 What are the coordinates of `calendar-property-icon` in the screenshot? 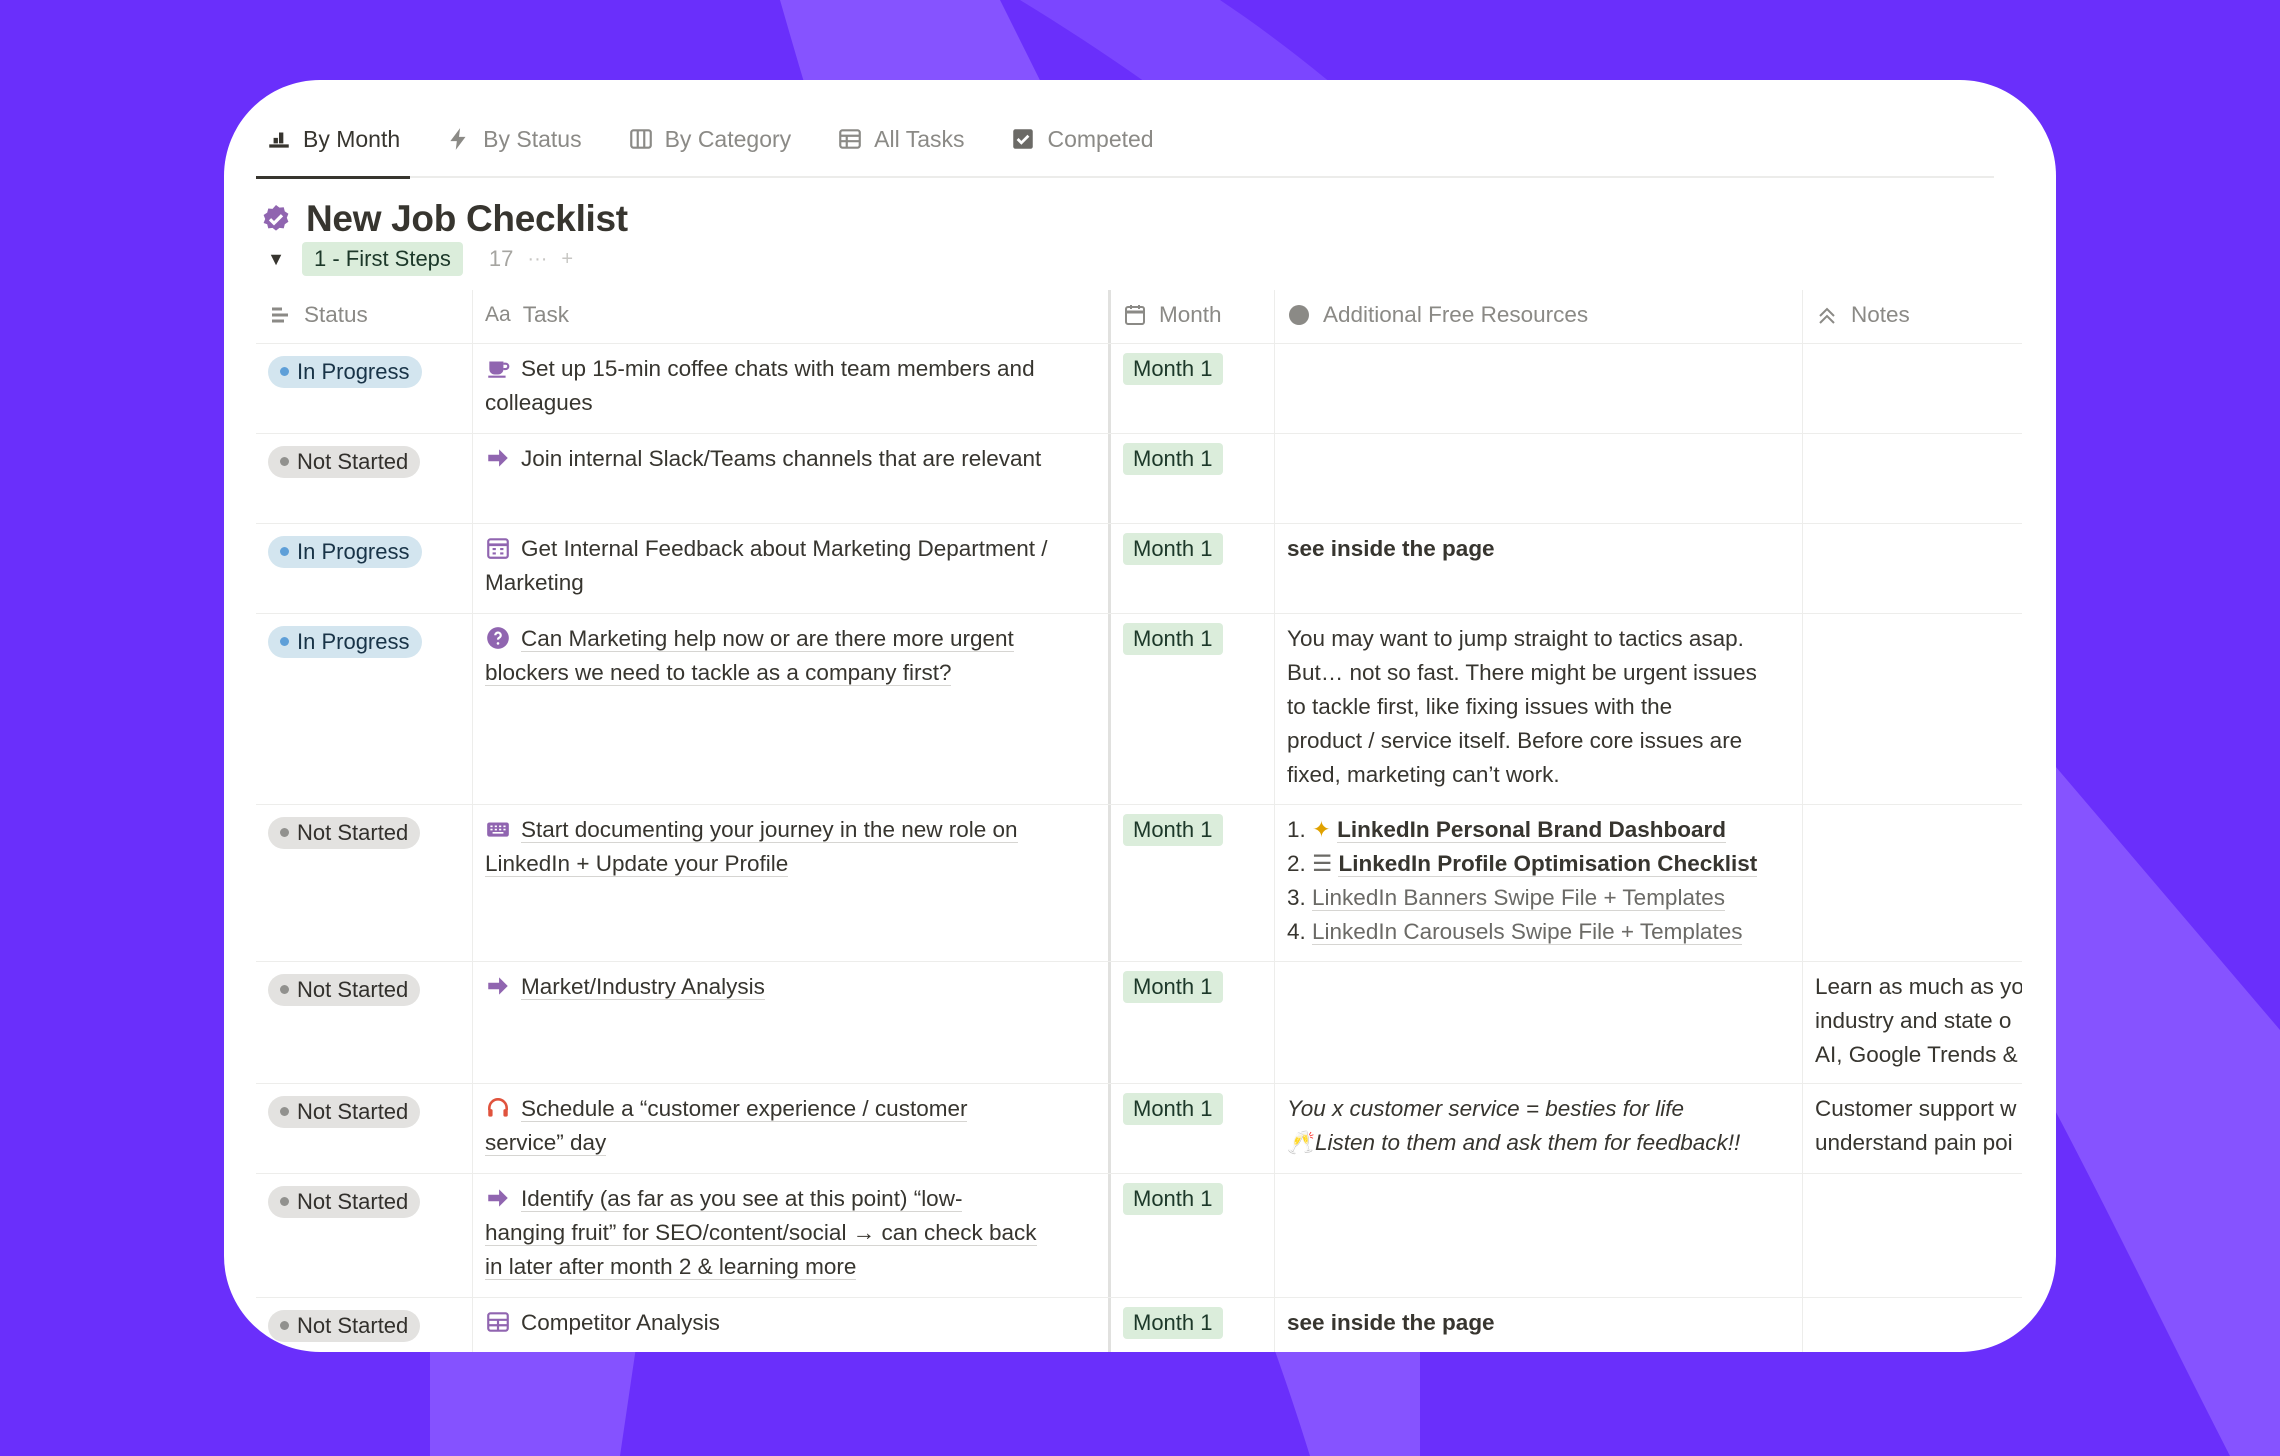 It's located at (1135, 314).